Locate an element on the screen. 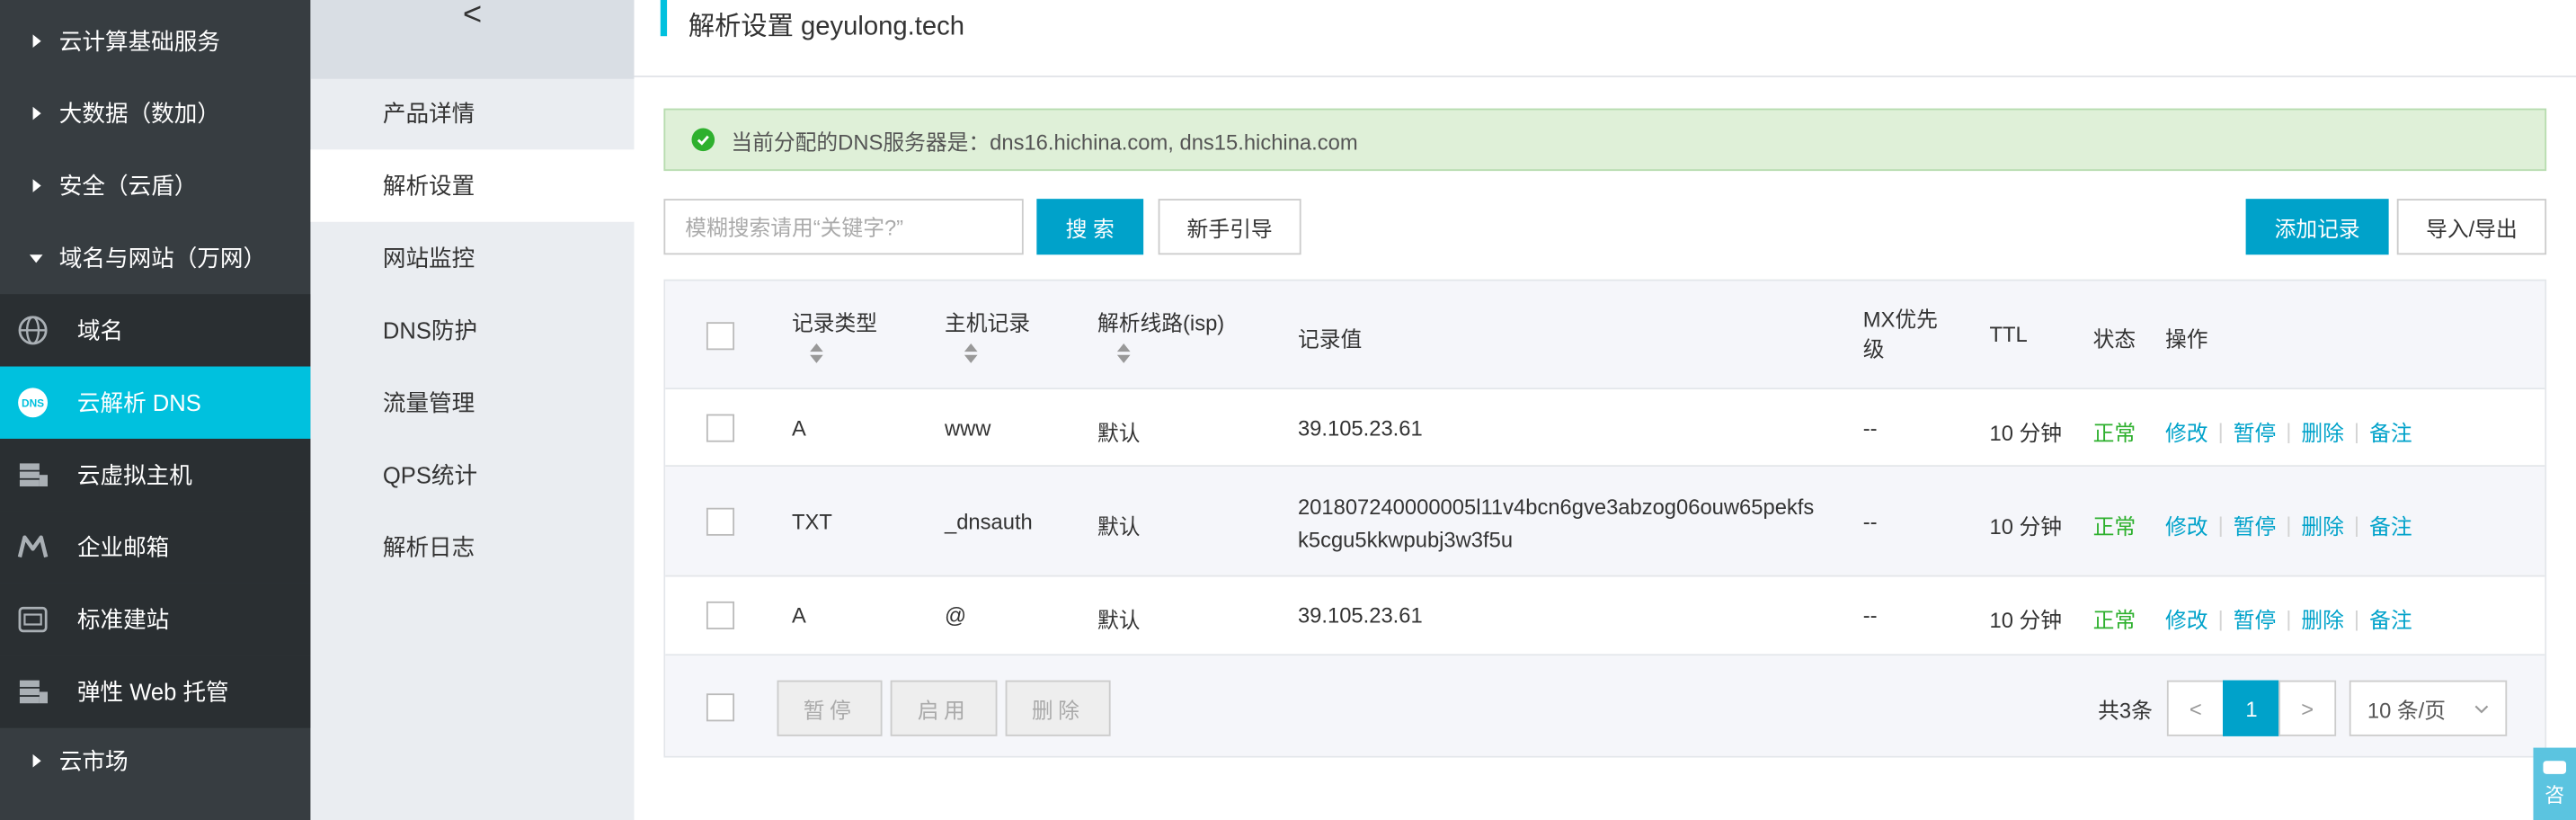  subnav-item-site-monitor: 网站监控 is located at coordinates (472, 258).